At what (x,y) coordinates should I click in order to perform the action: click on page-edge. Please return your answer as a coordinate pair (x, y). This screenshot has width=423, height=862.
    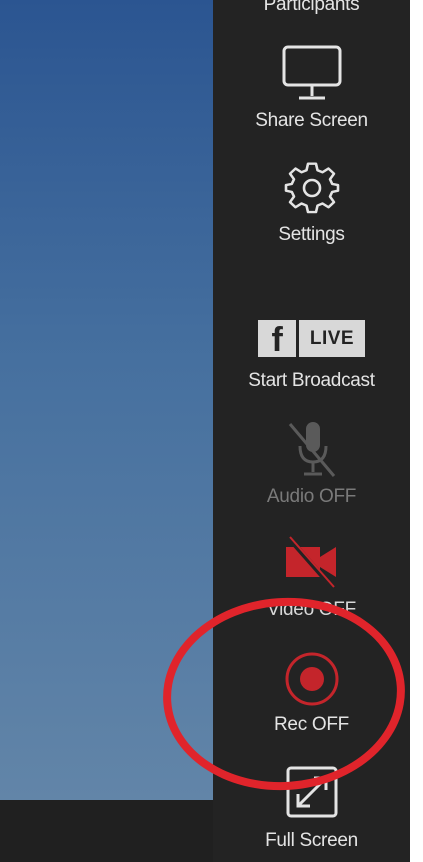
    Looking at the image, I should click on (416, 431).